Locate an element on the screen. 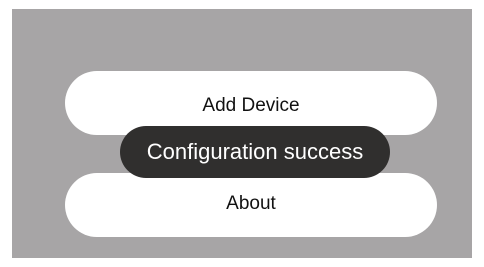  configuration-toast: Configuration success is located at coordinates (255, 152).